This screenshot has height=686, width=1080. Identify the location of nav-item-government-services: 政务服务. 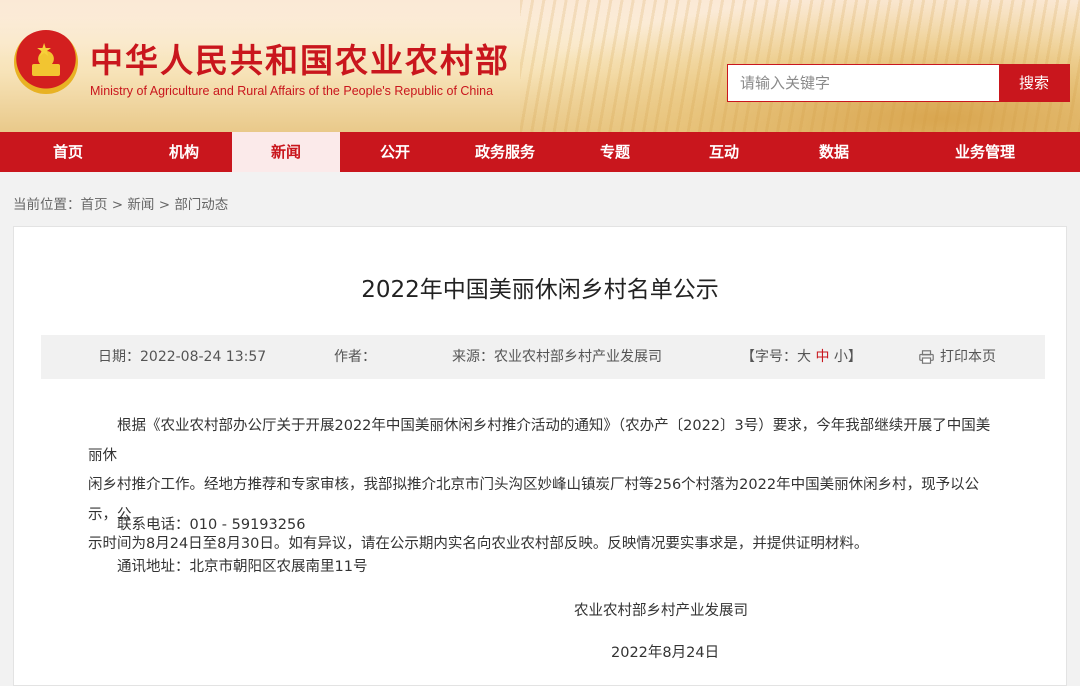
(505, 152).